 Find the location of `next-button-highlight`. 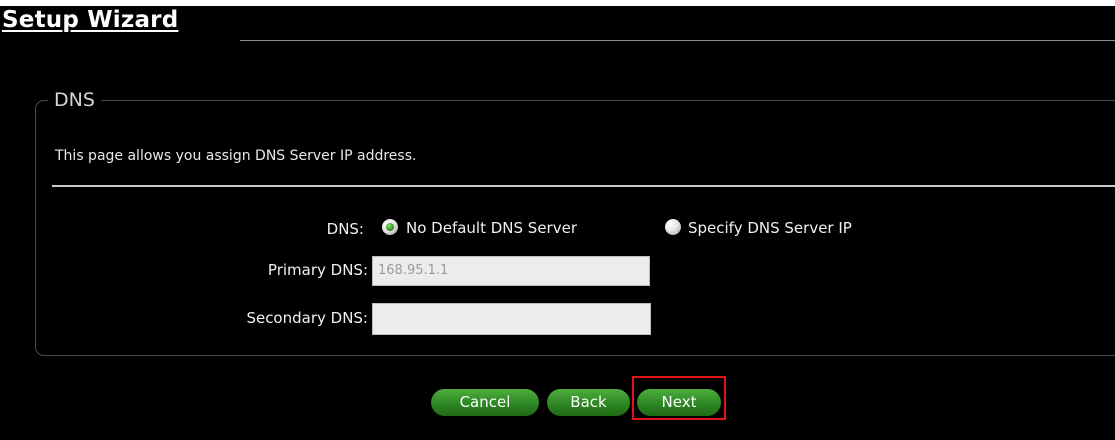

next-button-highlight is located at coordinates (679, 398).